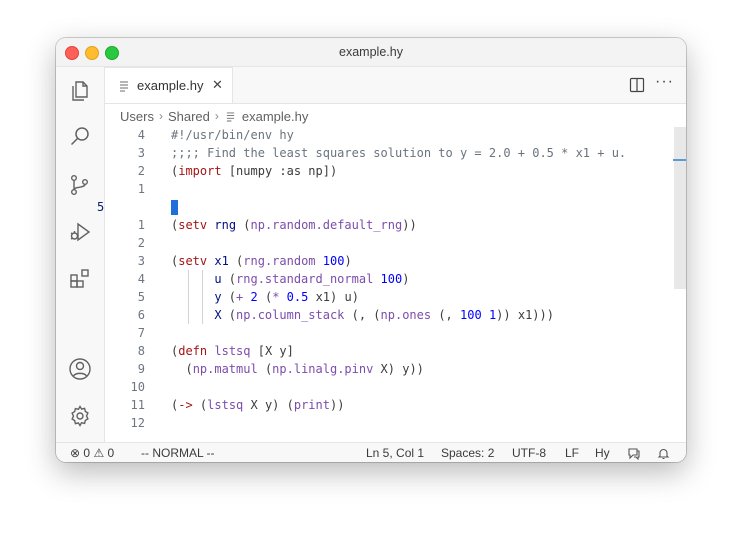 The image size is (742, 537). I want to click on warning-icon: ⚠, so click(99, 453).